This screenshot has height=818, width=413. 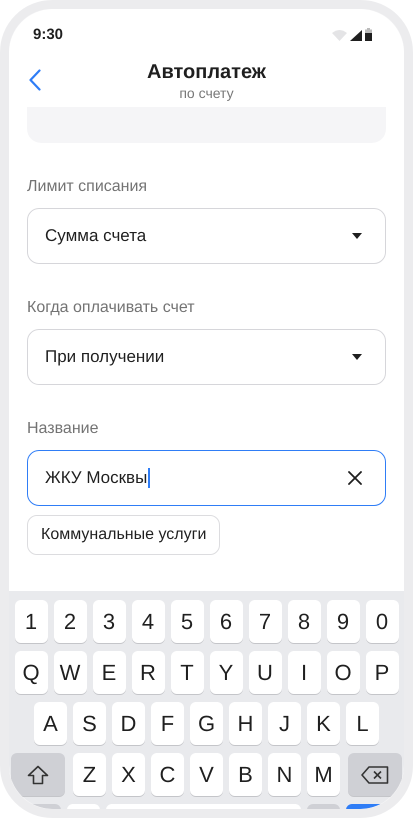 I want to click on signal-icon, so click(x=356, y=35).